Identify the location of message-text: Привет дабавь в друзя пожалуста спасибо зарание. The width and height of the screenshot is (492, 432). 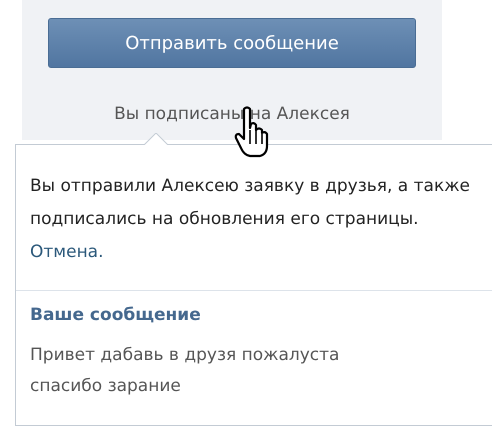
(185, 371).